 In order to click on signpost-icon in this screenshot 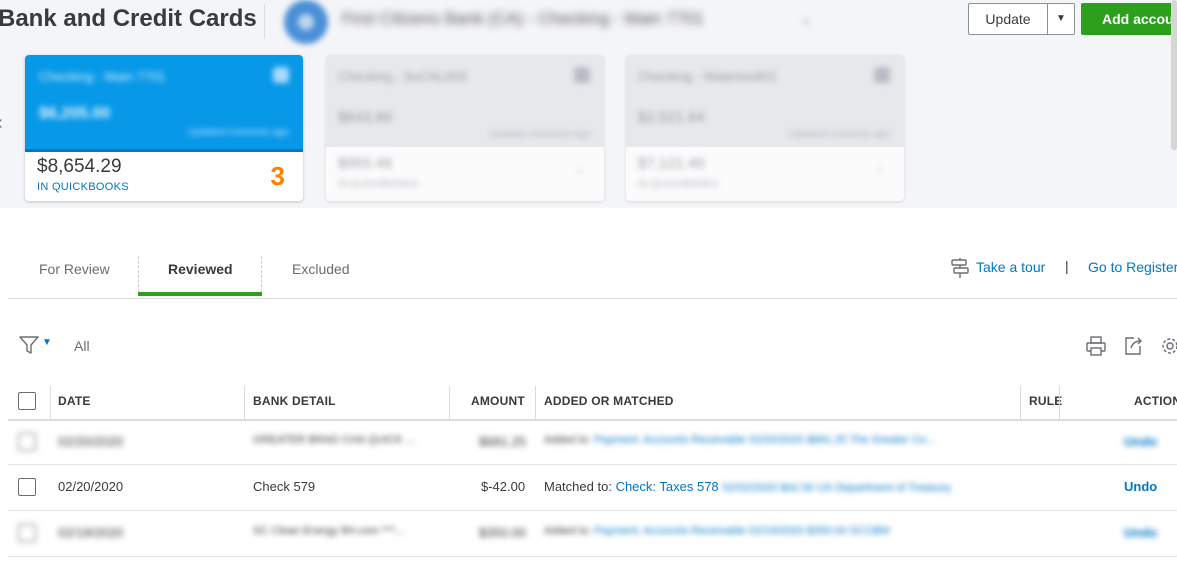, I will do `click(960, 268)`.